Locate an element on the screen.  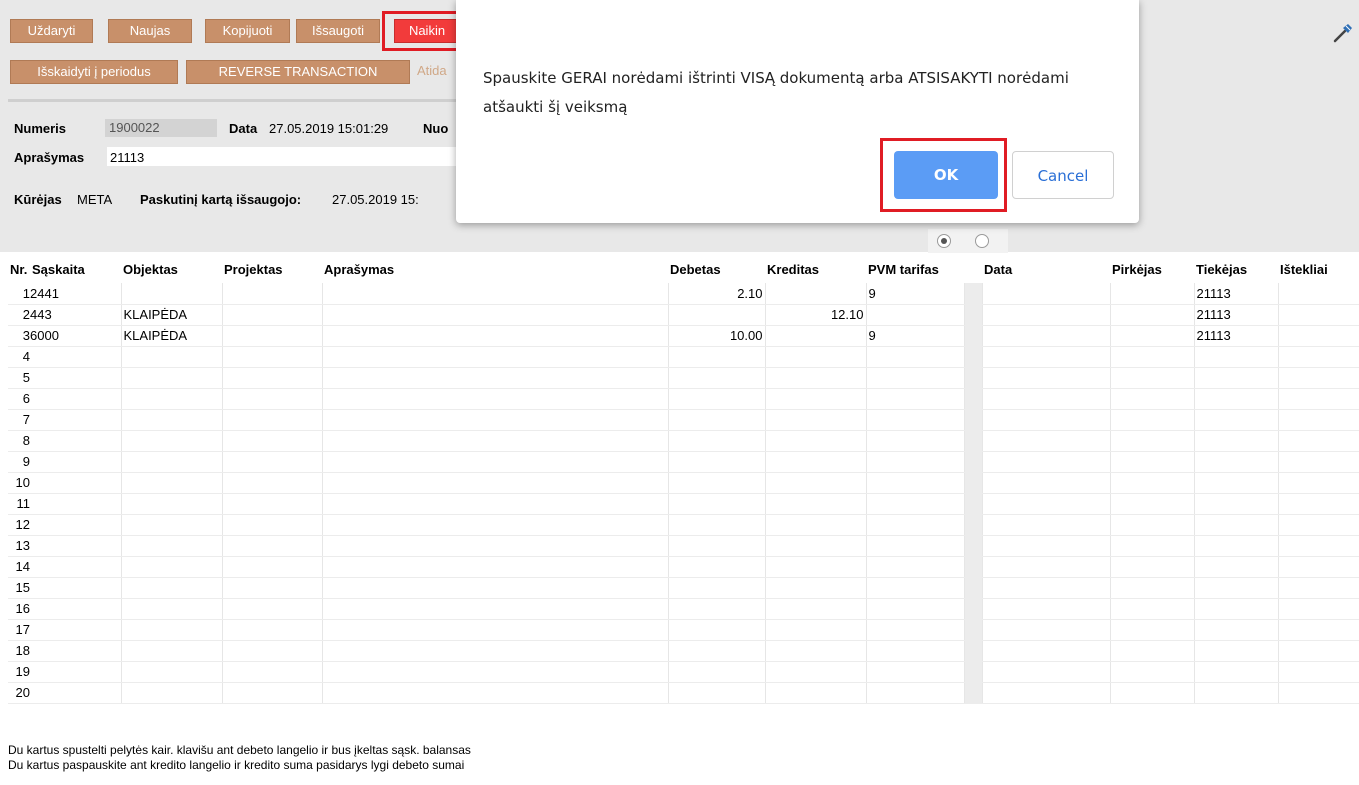
cell-credit: 12.10 is located at coordinates (816, 315).